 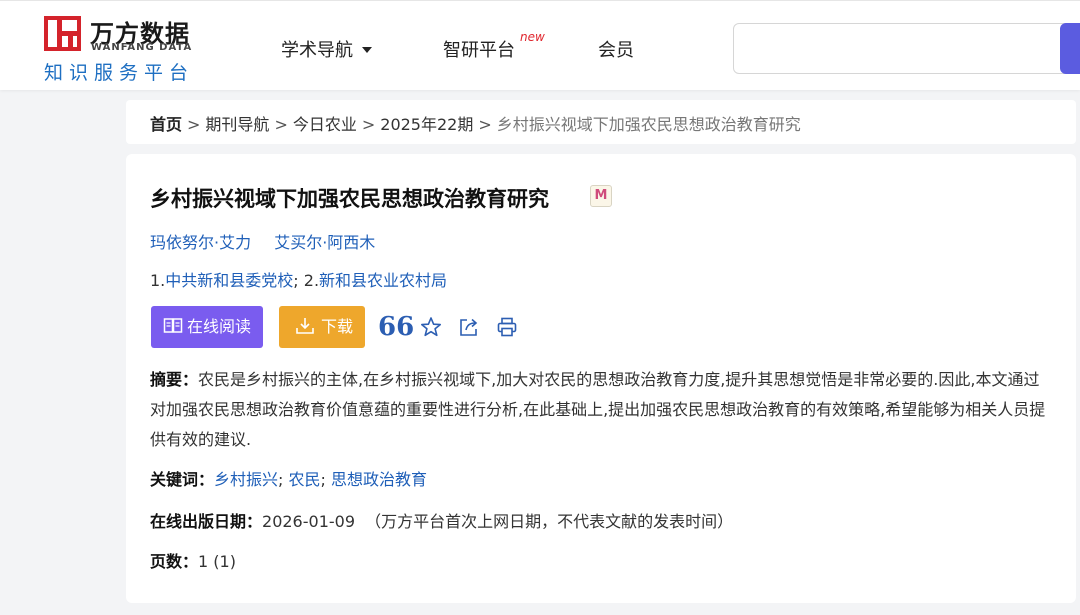 What do you see at coordinates (62, 33) in the screenshot?
I see `logo-mark-icon` at bounding box center [62, 33].